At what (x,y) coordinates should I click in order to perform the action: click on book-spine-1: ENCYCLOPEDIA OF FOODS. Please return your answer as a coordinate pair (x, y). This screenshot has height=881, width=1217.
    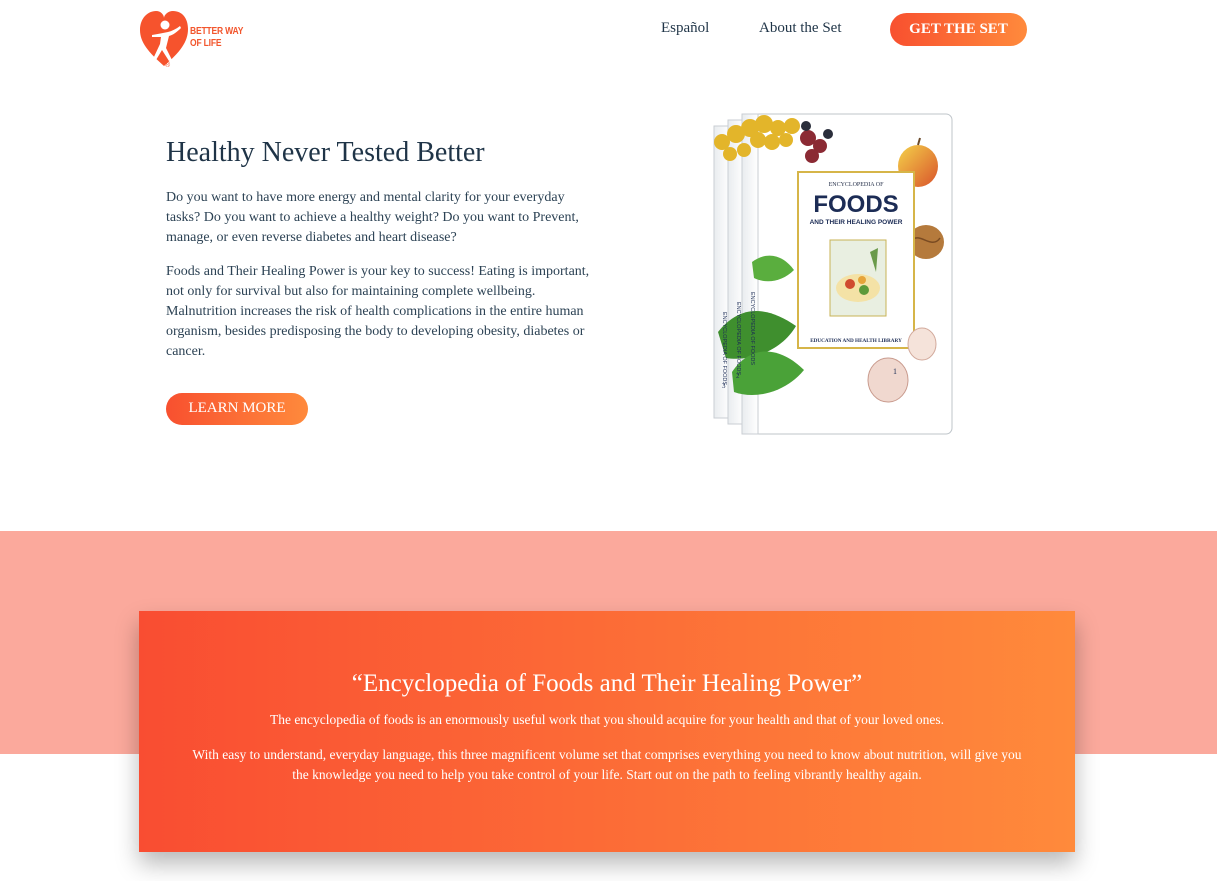
    Looking at the image, I should click on (752, 328).